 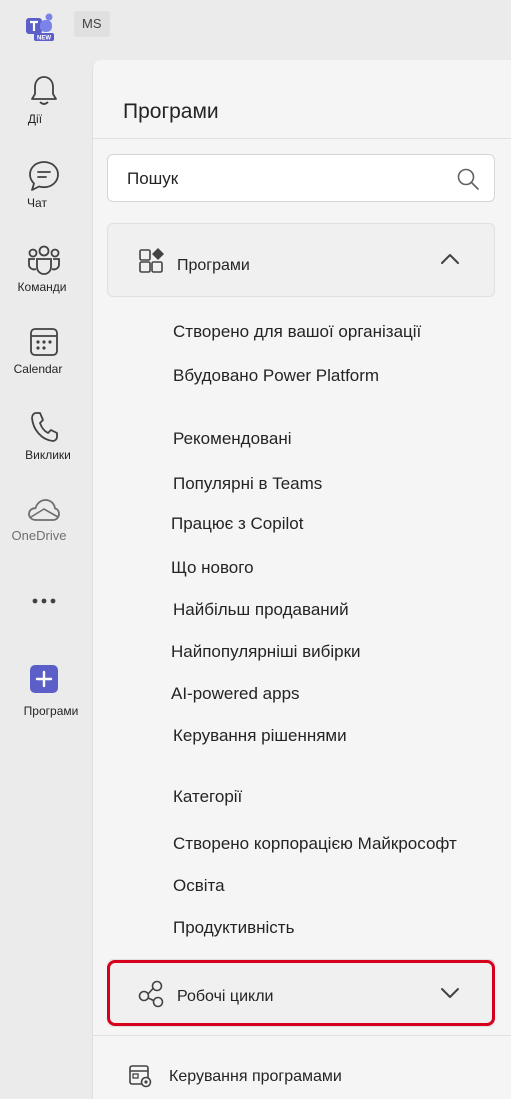 What do you see at coordinates (297, 332) in the screenshot?
I see `nav-built-for-org: Створено для вашої організації` at bounding box center [297, 332].